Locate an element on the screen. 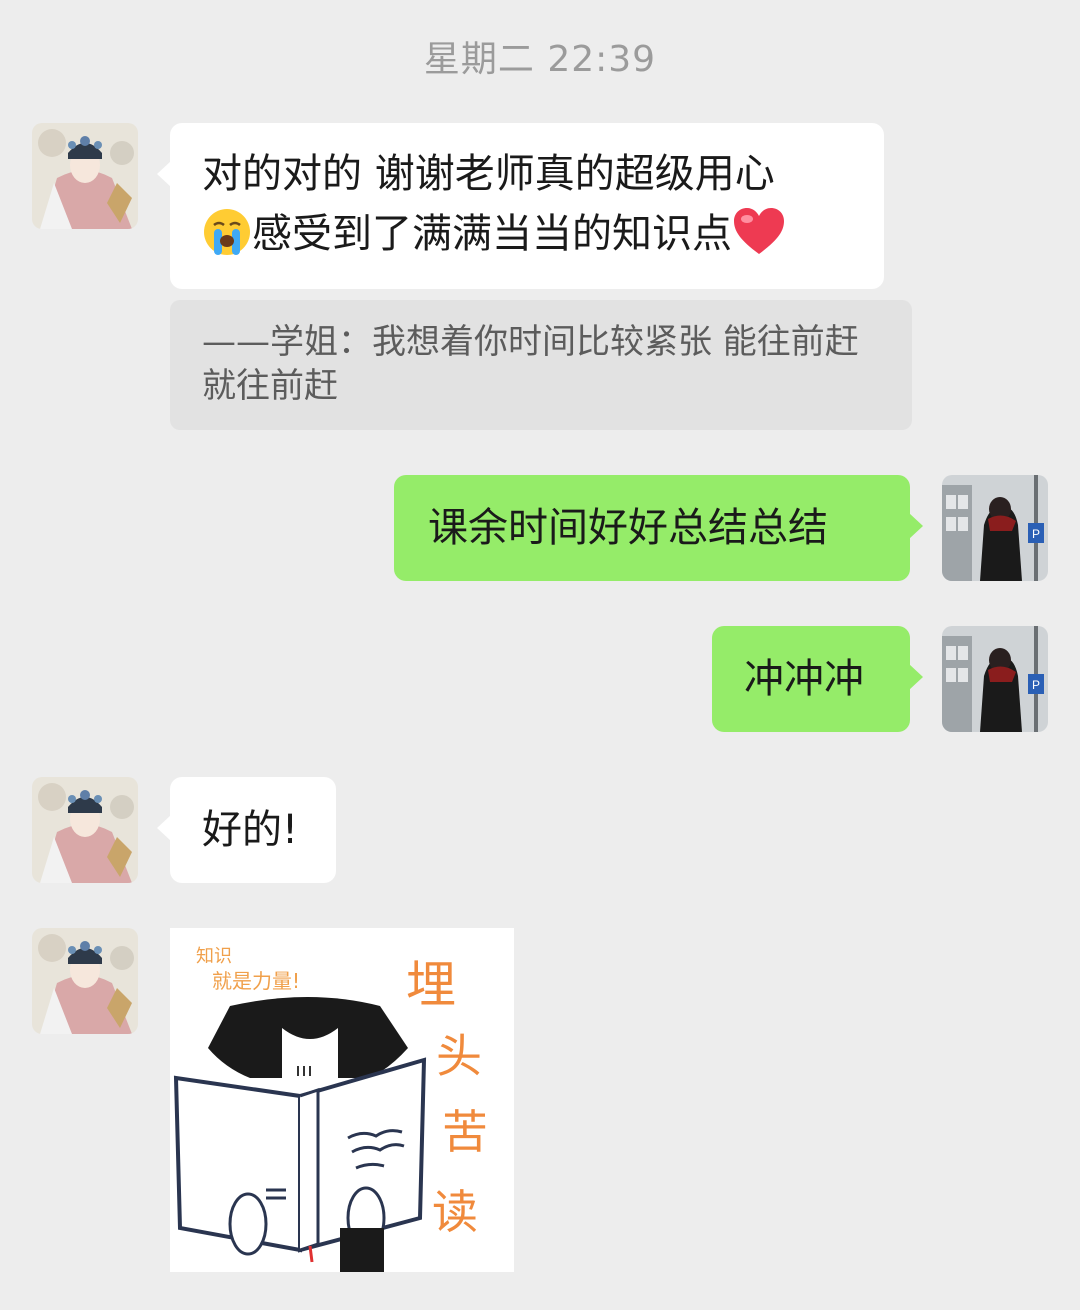  sticker-vertical-char-2: 头 is located at coordinates (459, 1056).